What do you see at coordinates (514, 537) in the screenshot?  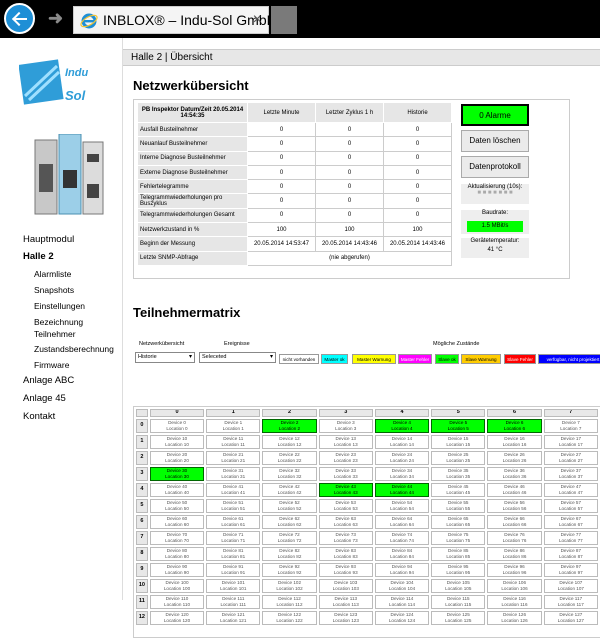 I see `matrix-cell: Device 76 Location 76` at bounding box center [514, 537].